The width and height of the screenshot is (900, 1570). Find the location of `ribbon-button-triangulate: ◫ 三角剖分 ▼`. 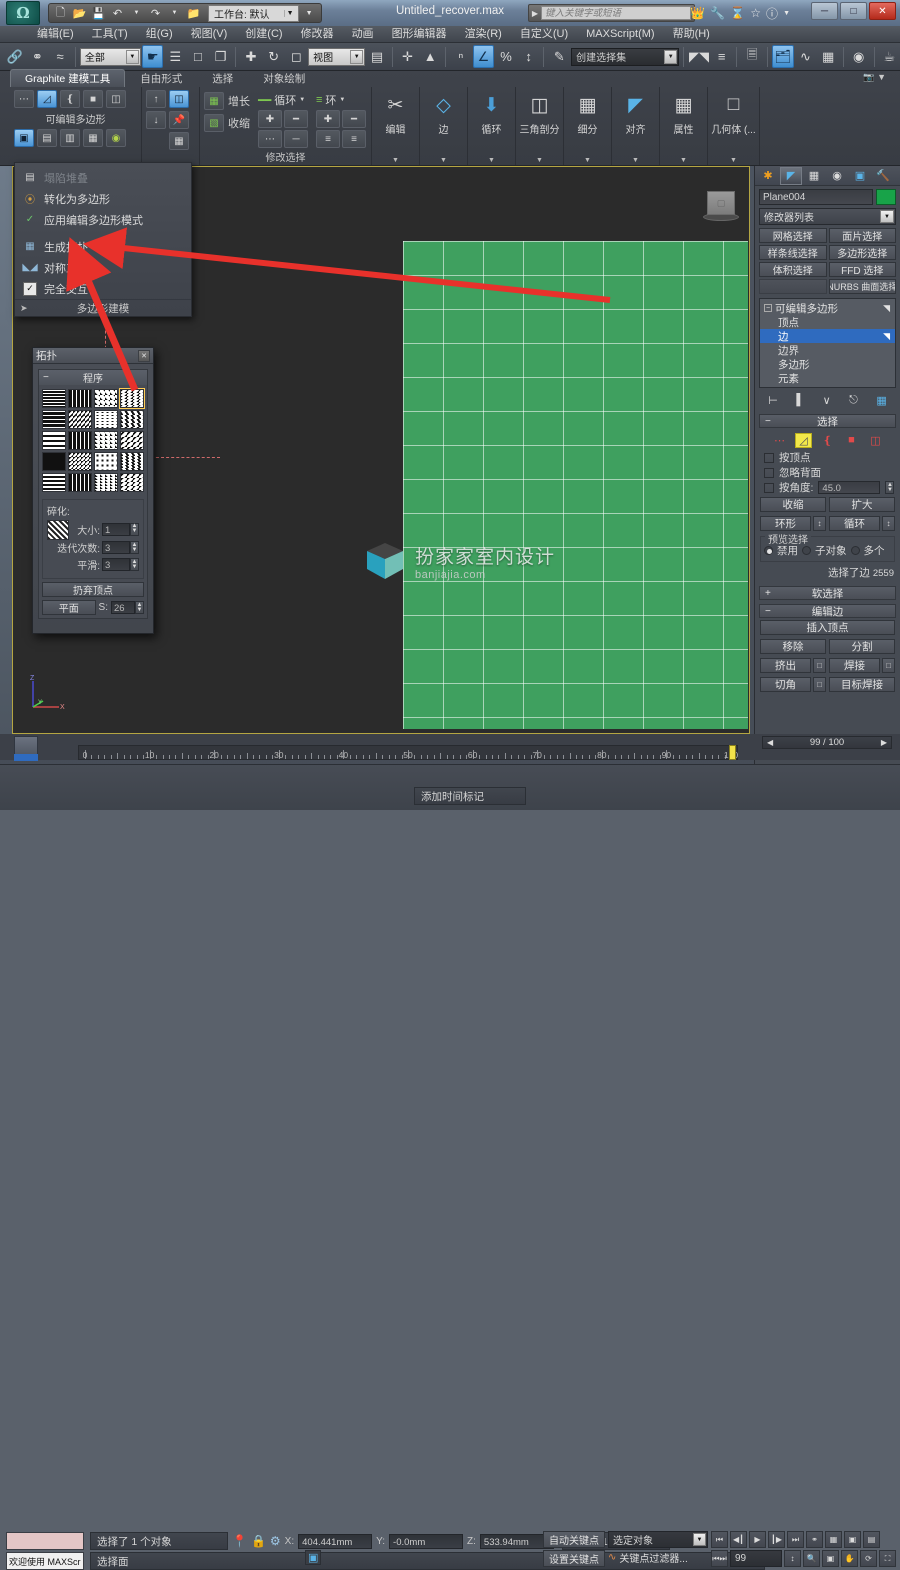

ribbon-button-triangulate: ◫ 三角剖分 ▼ is located at coordinates (540, 126).